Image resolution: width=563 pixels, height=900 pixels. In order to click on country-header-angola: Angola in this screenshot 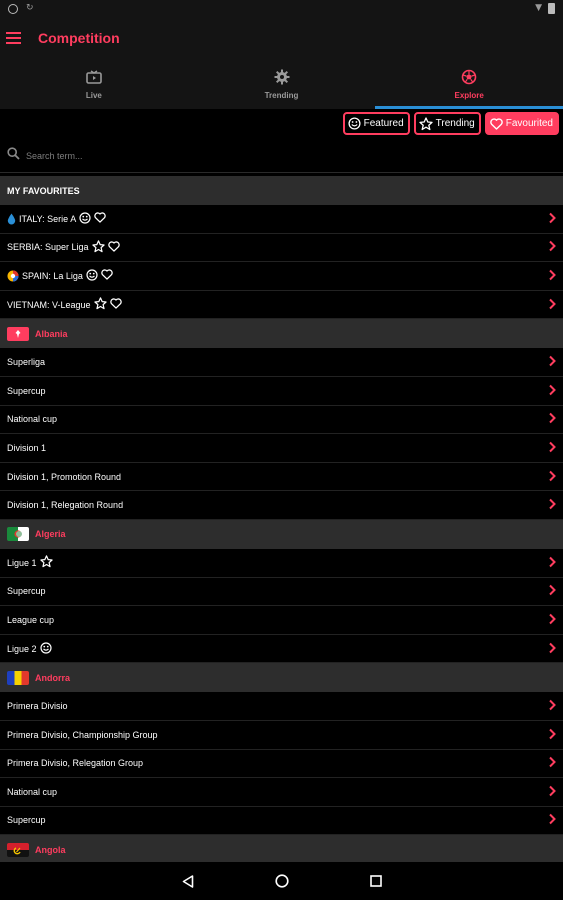, I will do `click(281, 850)`.